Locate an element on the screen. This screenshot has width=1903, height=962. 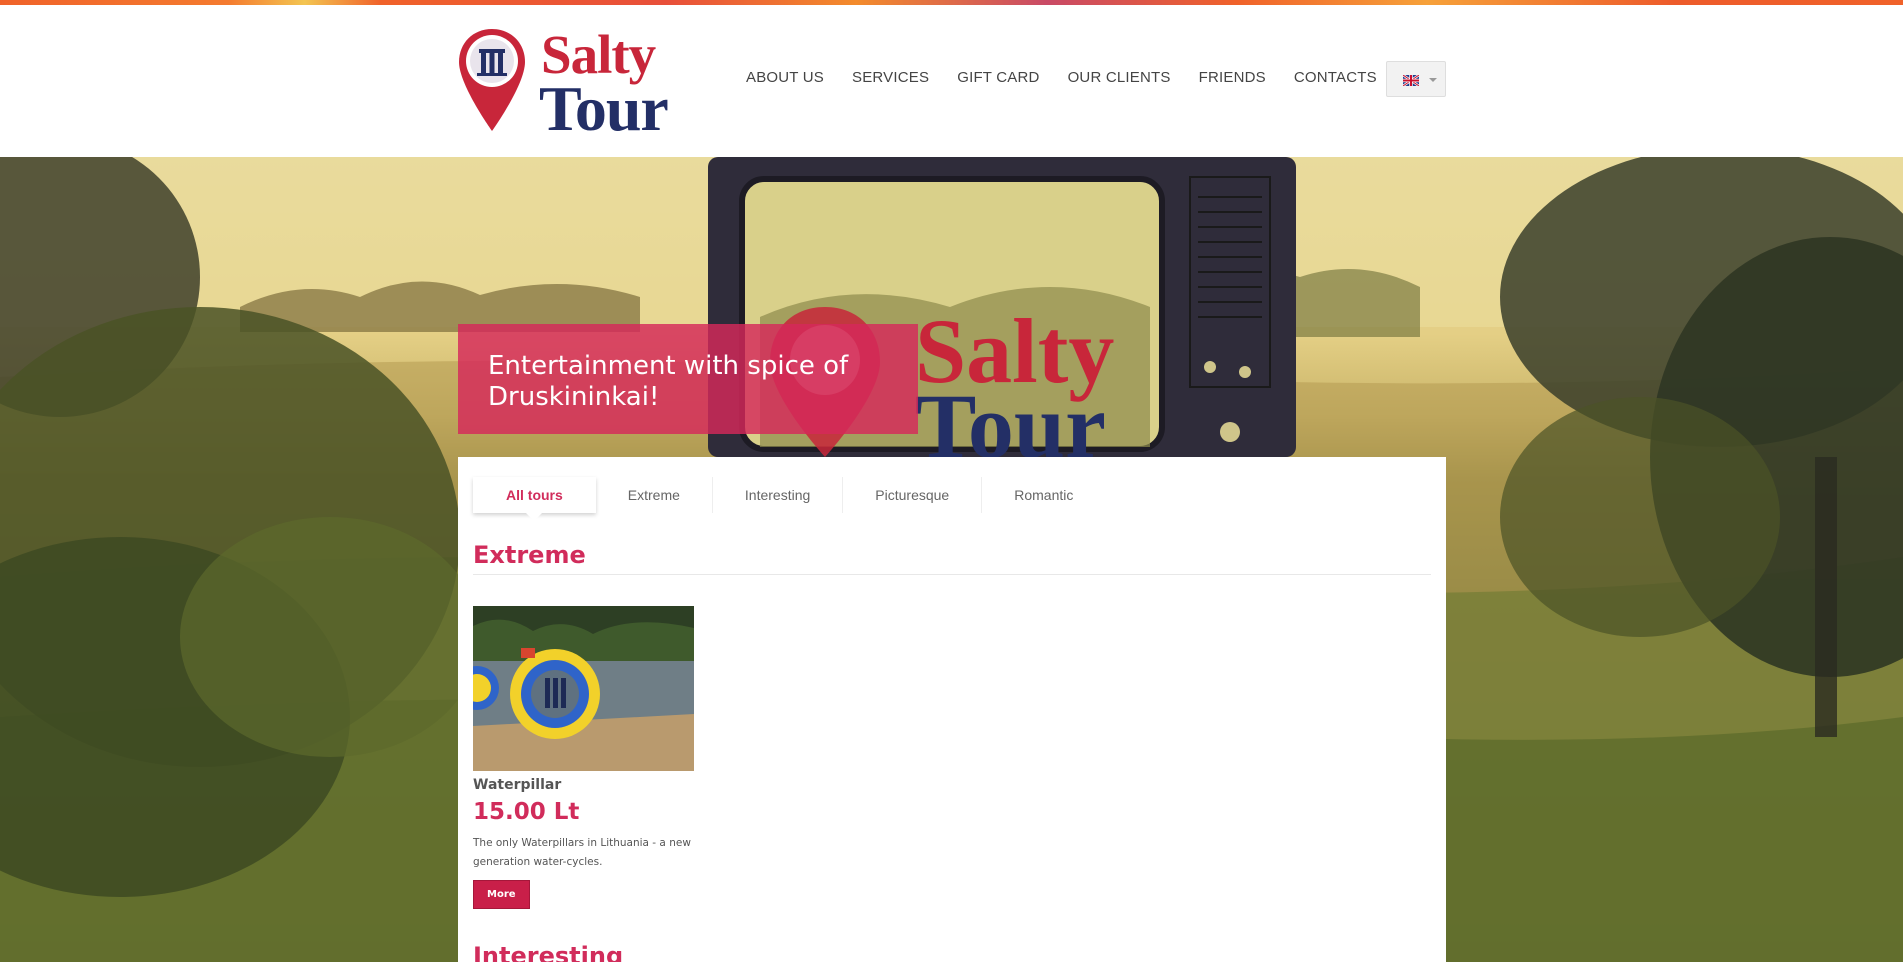
section-title-extreme: Extreme is located at coordinates (529, 555).